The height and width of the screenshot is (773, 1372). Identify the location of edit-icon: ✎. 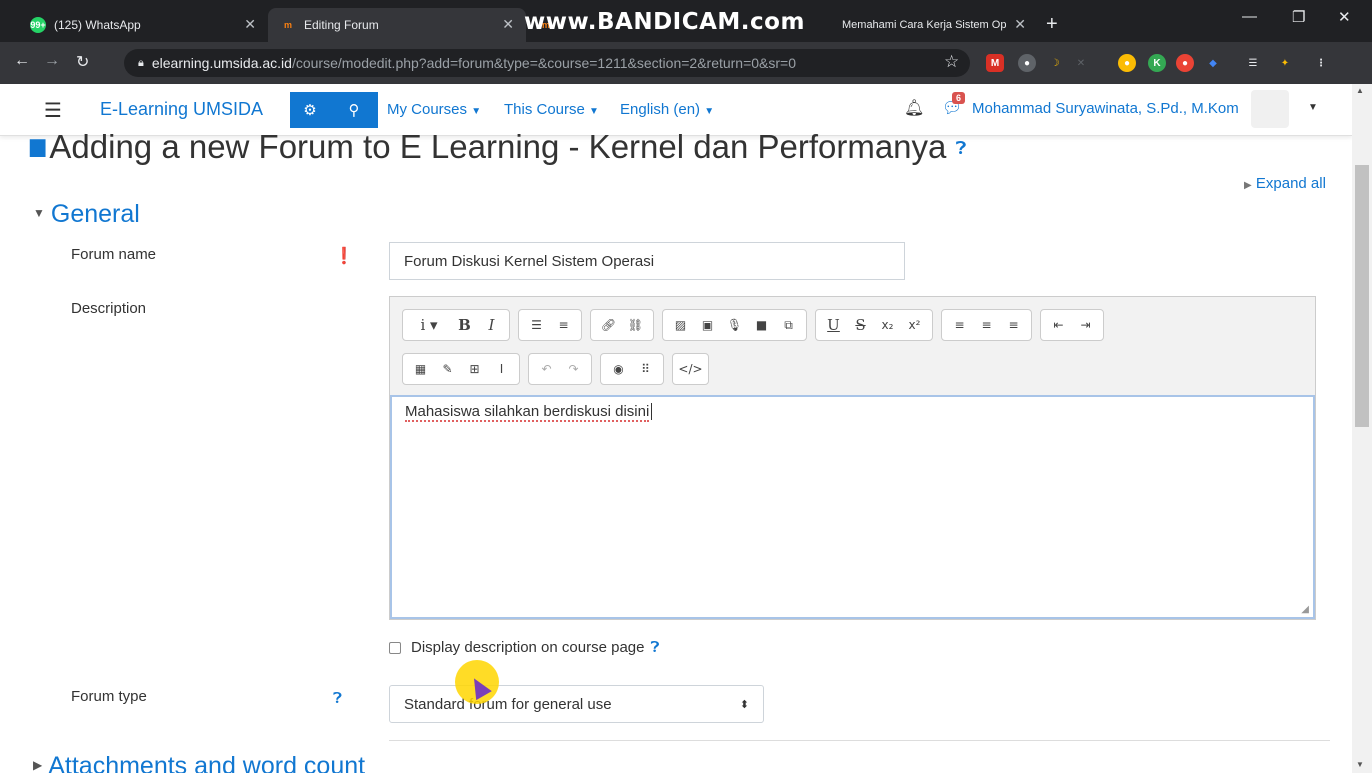
(447, 369).